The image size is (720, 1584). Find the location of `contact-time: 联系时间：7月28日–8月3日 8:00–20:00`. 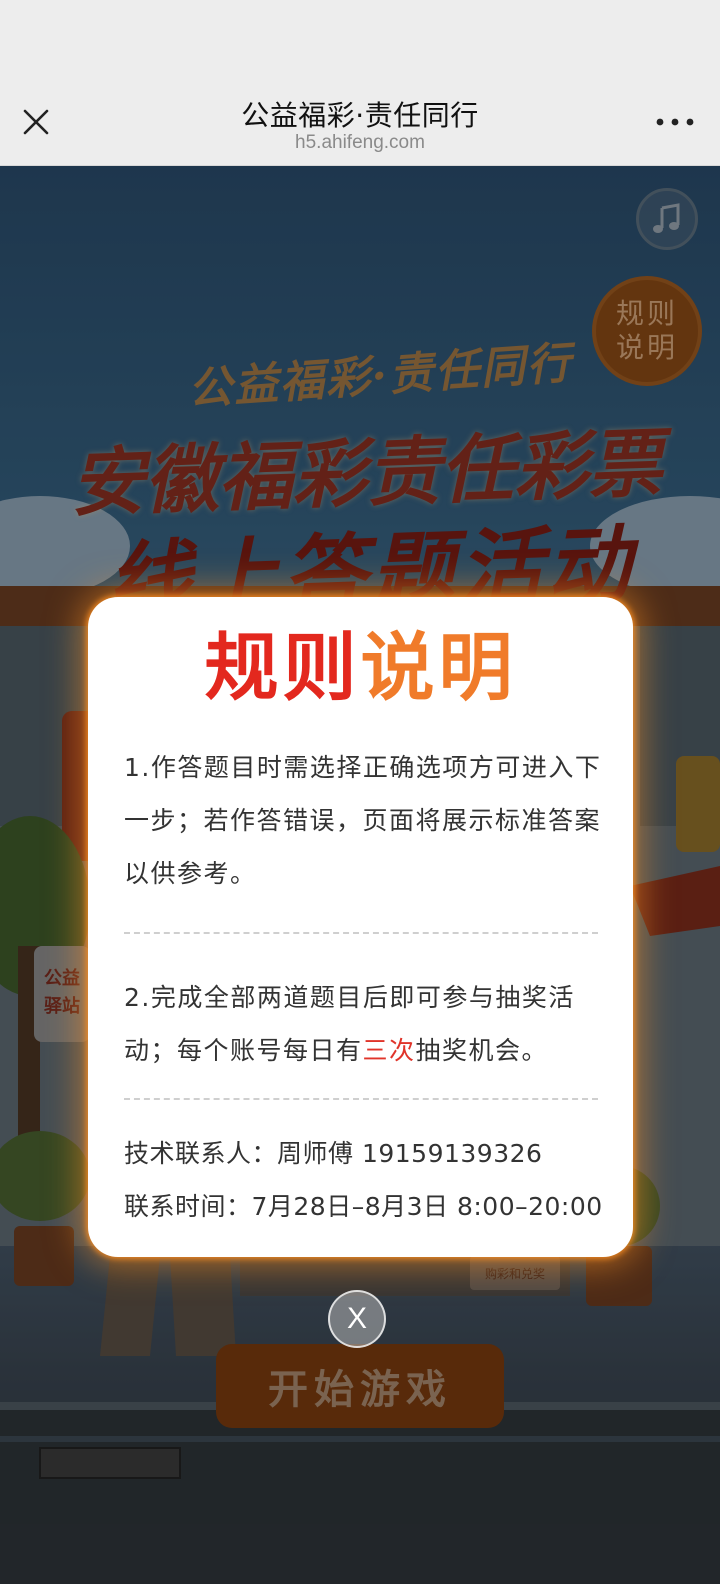

contact-time: 联系时间：7月28日–8月3日 8:00–20:00 is located at coordinates (363, 1206).